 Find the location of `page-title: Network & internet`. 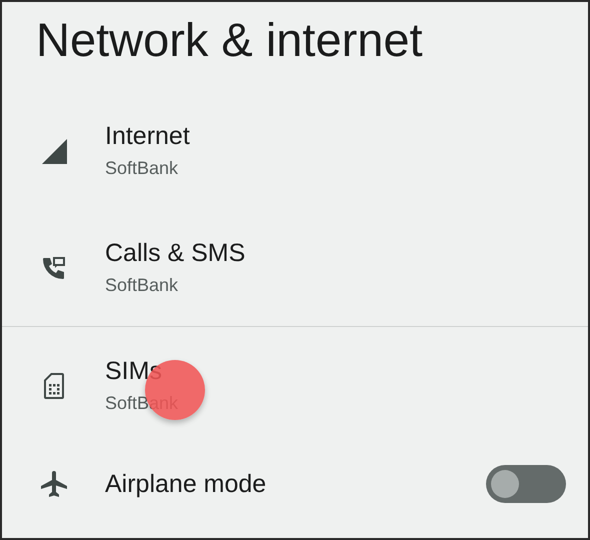

page-title: Network & internet is located at coordinates (229, 40).